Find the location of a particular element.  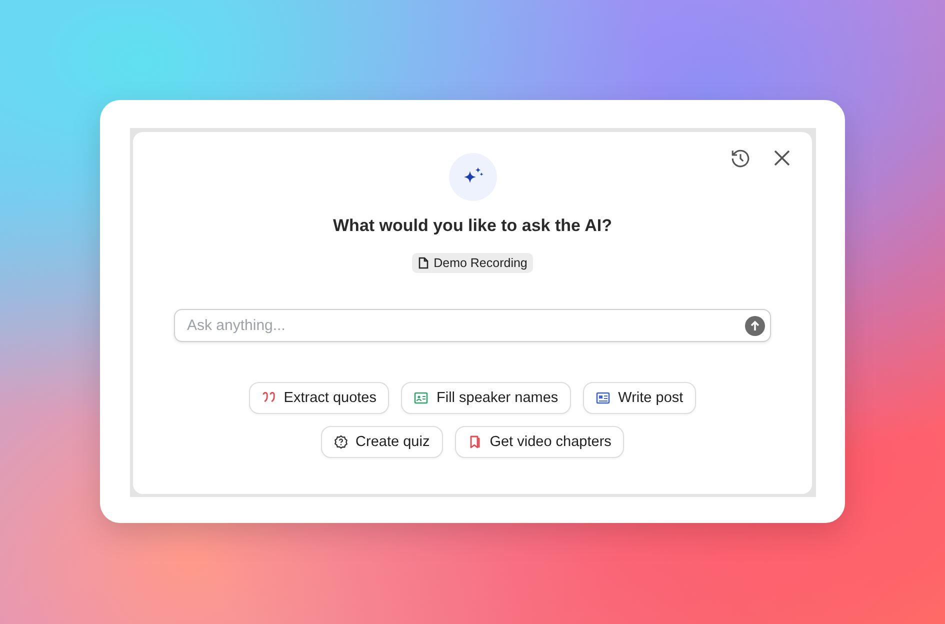

arrow-up-icon is located at coordinates (755, 326).